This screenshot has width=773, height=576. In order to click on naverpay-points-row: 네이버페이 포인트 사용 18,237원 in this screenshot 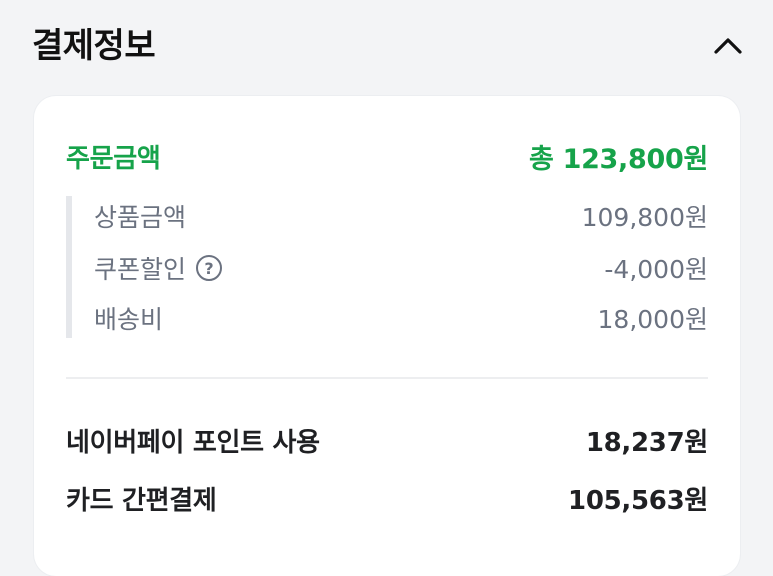, I will do `click(387, 440)`.